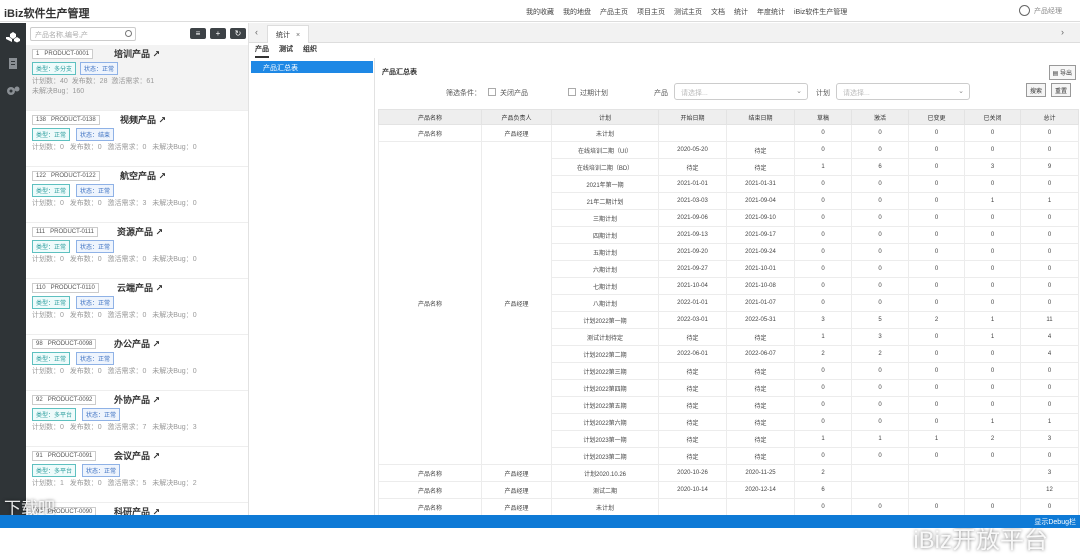  Describe the element at coordinates (47, 14) in the screenshot. I see `app-title: iBiz软件生产管理` at that location.